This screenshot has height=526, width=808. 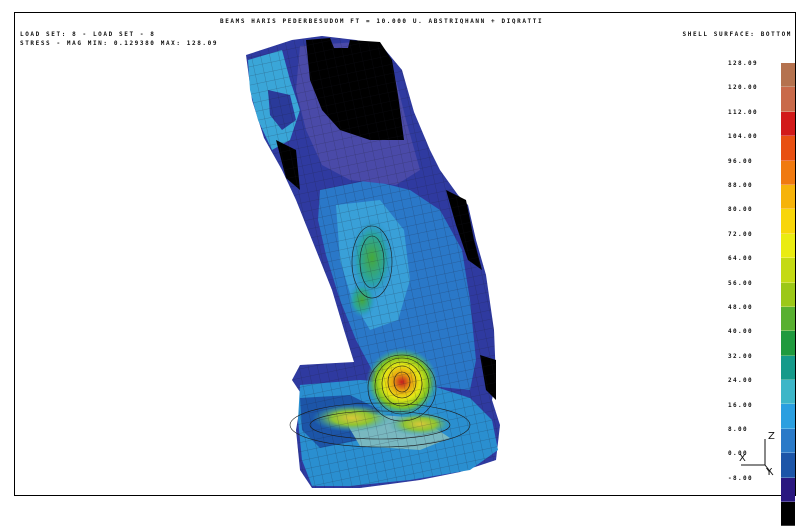 I want to click on legend-label: 40.00, so click(x=741, y=332).